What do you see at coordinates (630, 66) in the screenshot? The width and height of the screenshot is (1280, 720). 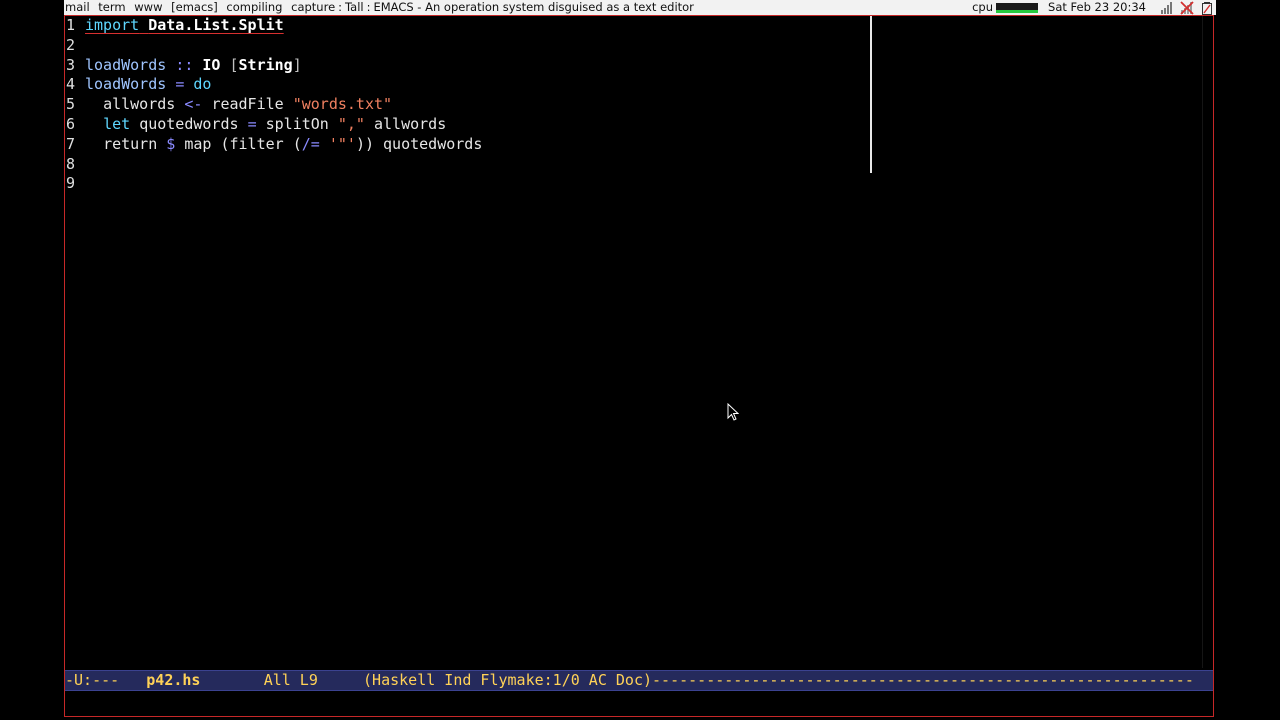 I see `code-line: 3 loadWords :: IO [String]` at bounding box center [630, 66].